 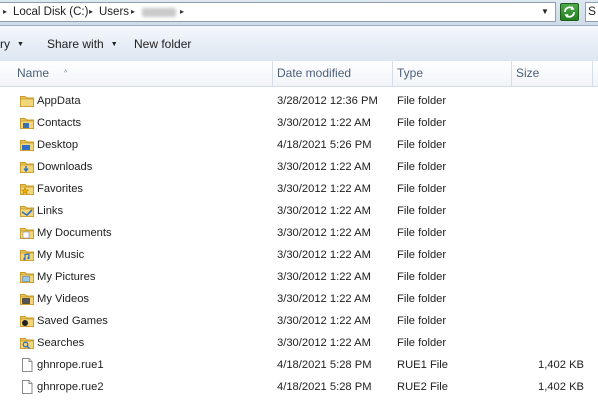 I want to click on refresh-button, so click(x=569, y=12).